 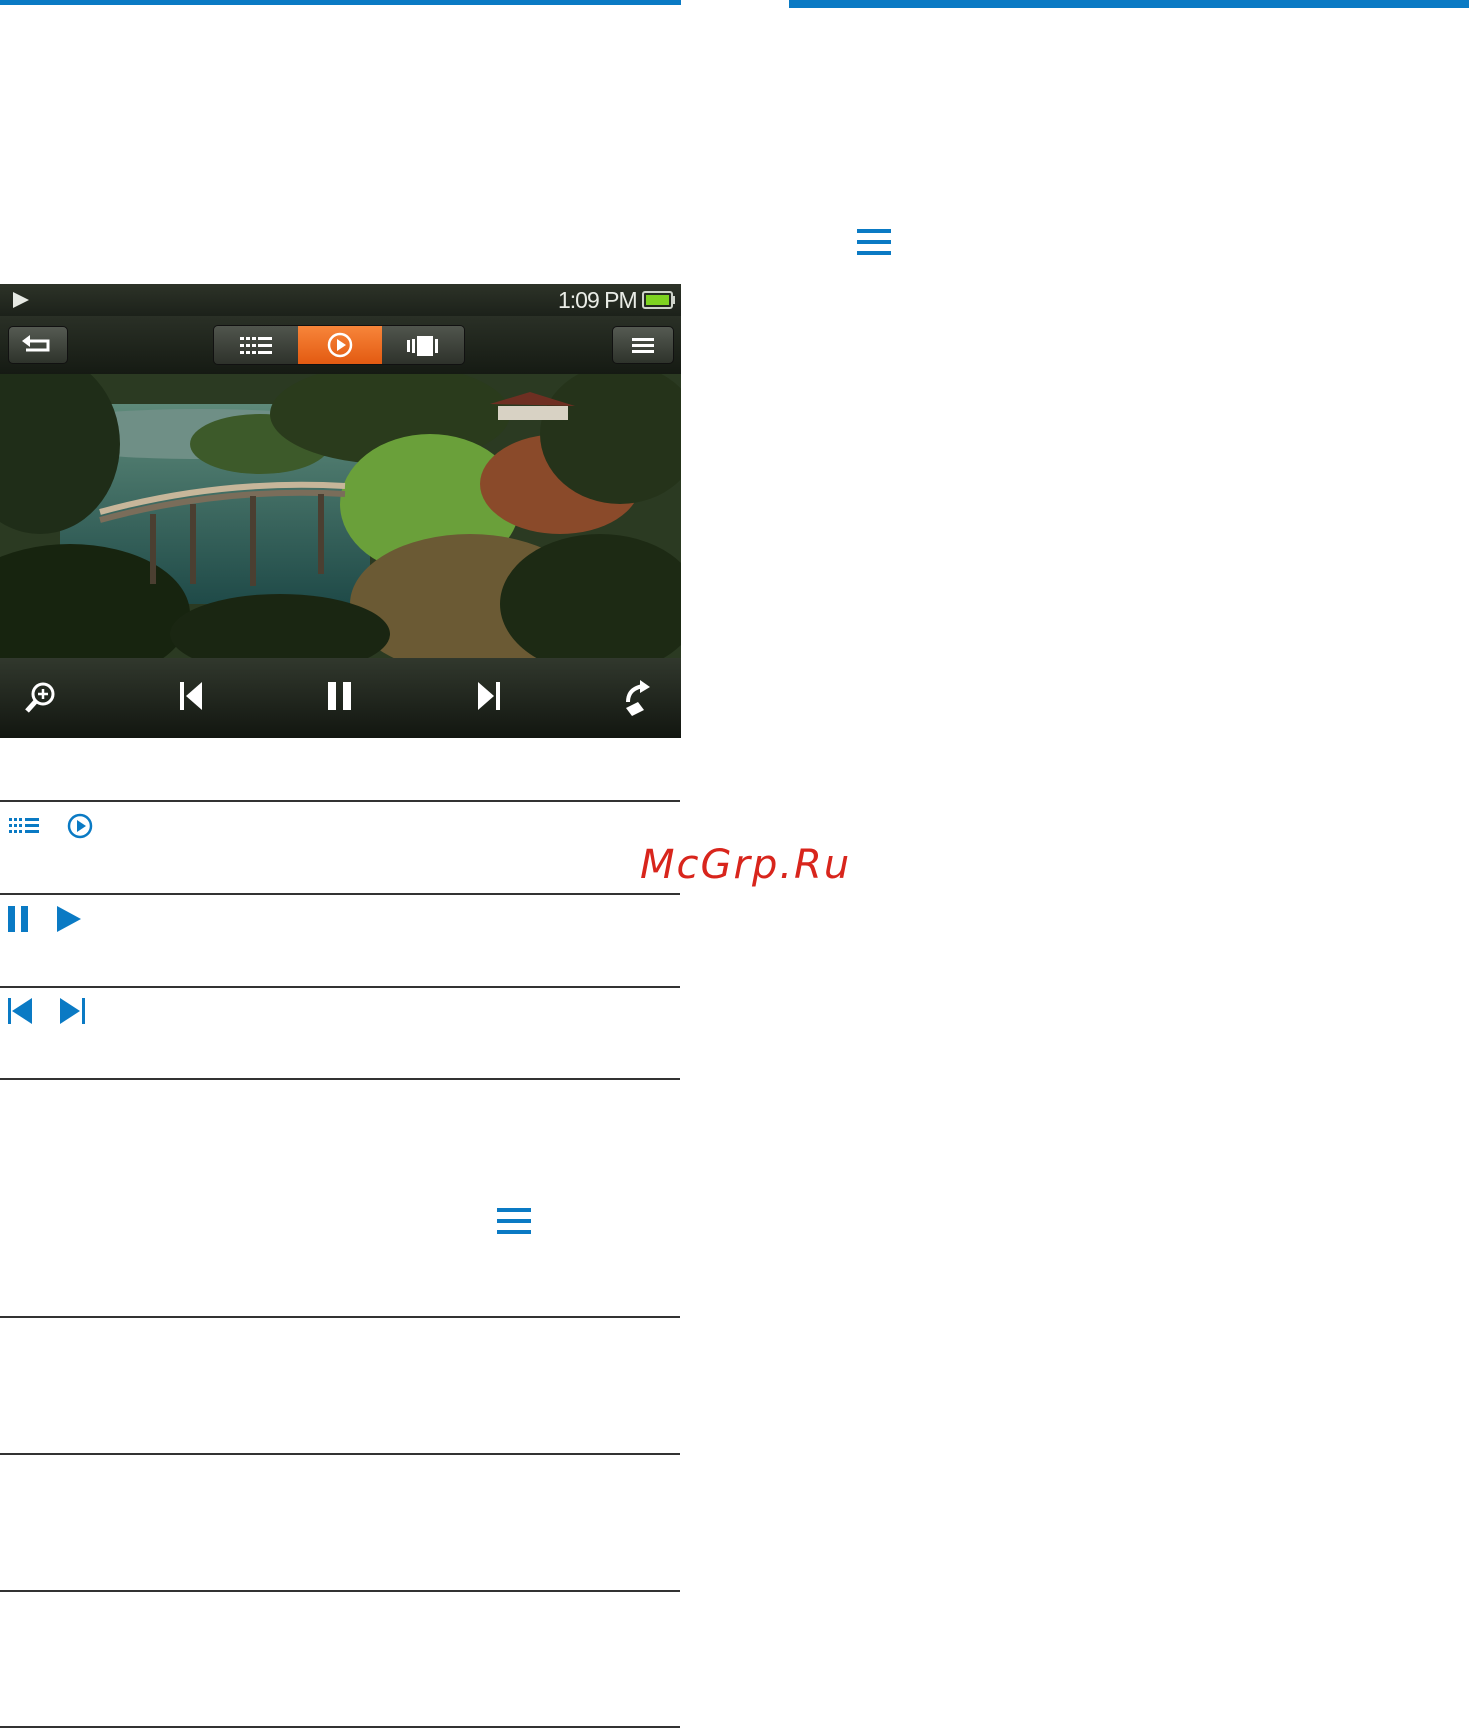 I want to click on rotate-icon, so click(x=638, y=698).